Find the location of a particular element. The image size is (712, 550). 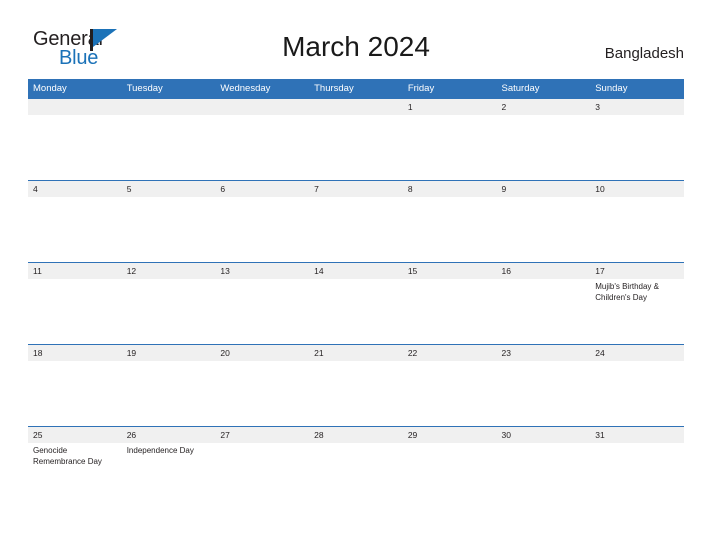

calendar-day-cell: 28 is located at coordinates (356, 467).